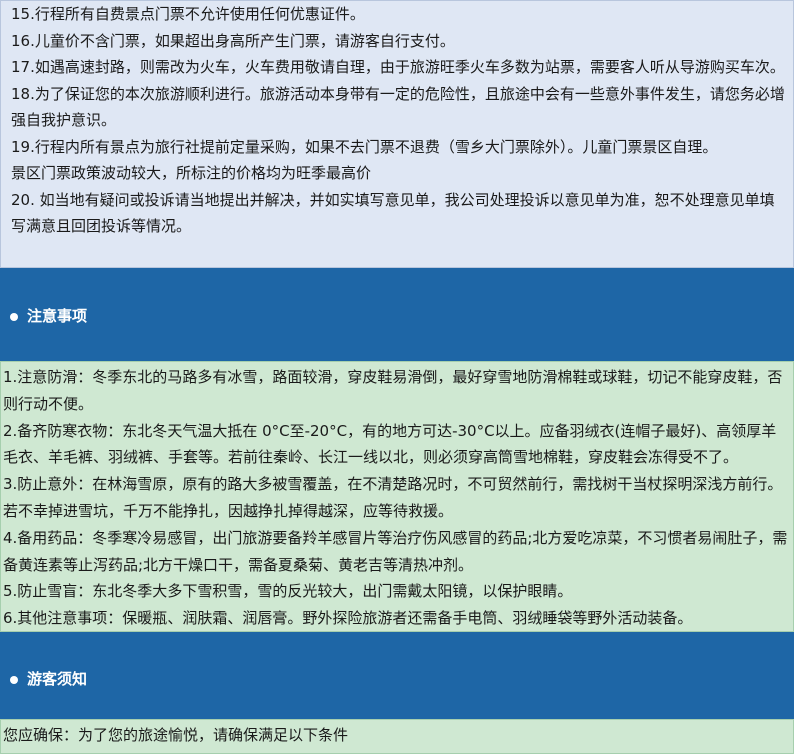  I want to click on visitor-notice-box: 您应确保：为了您的旅途愉悦，请确保满足以下条件, so click(397, 736).